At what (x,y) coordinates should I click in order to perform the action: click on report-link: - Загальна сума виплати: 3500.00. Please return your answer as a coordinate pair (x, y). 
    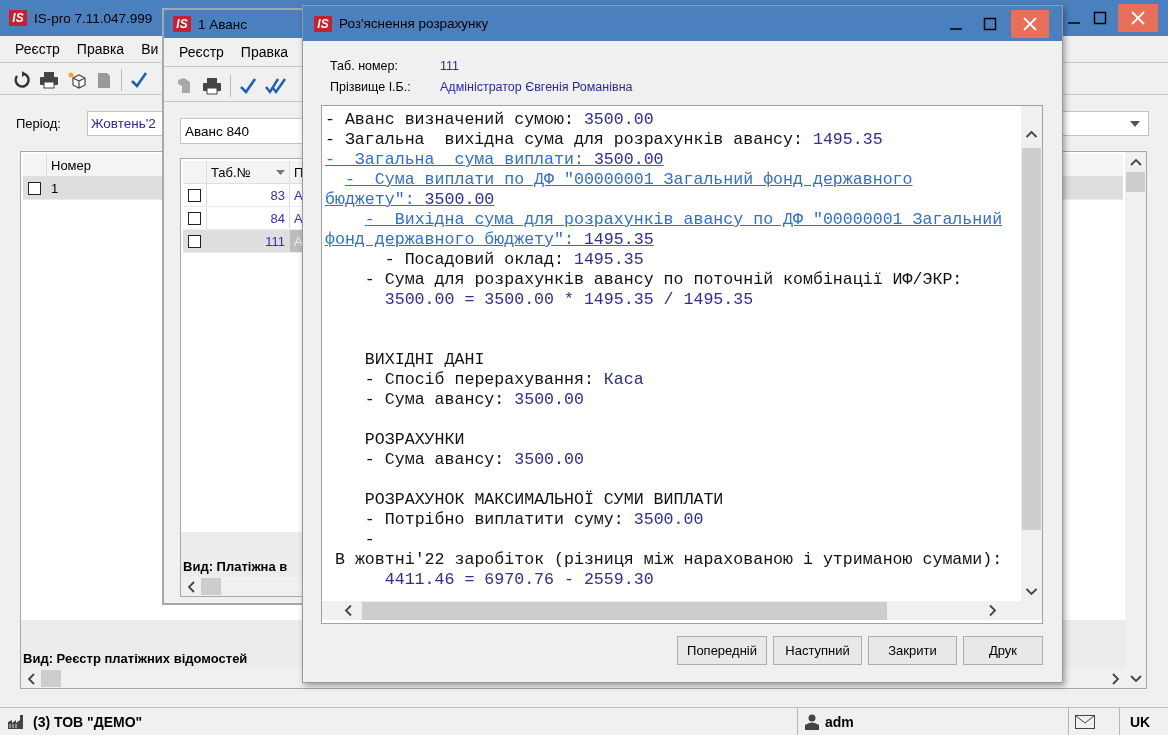
    Looking at the image, I should click on (494, 159).